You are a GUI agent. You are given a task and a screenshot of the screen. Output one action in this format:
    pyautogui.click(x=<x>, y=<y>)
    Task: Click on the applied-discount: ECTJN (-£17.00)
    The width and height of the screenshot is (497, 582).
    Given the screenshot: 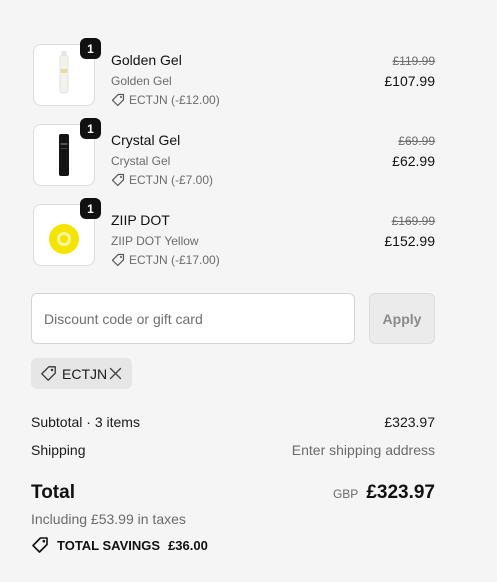 What is the action you would take?
    pyautogui.click(x=165, y=260)
    